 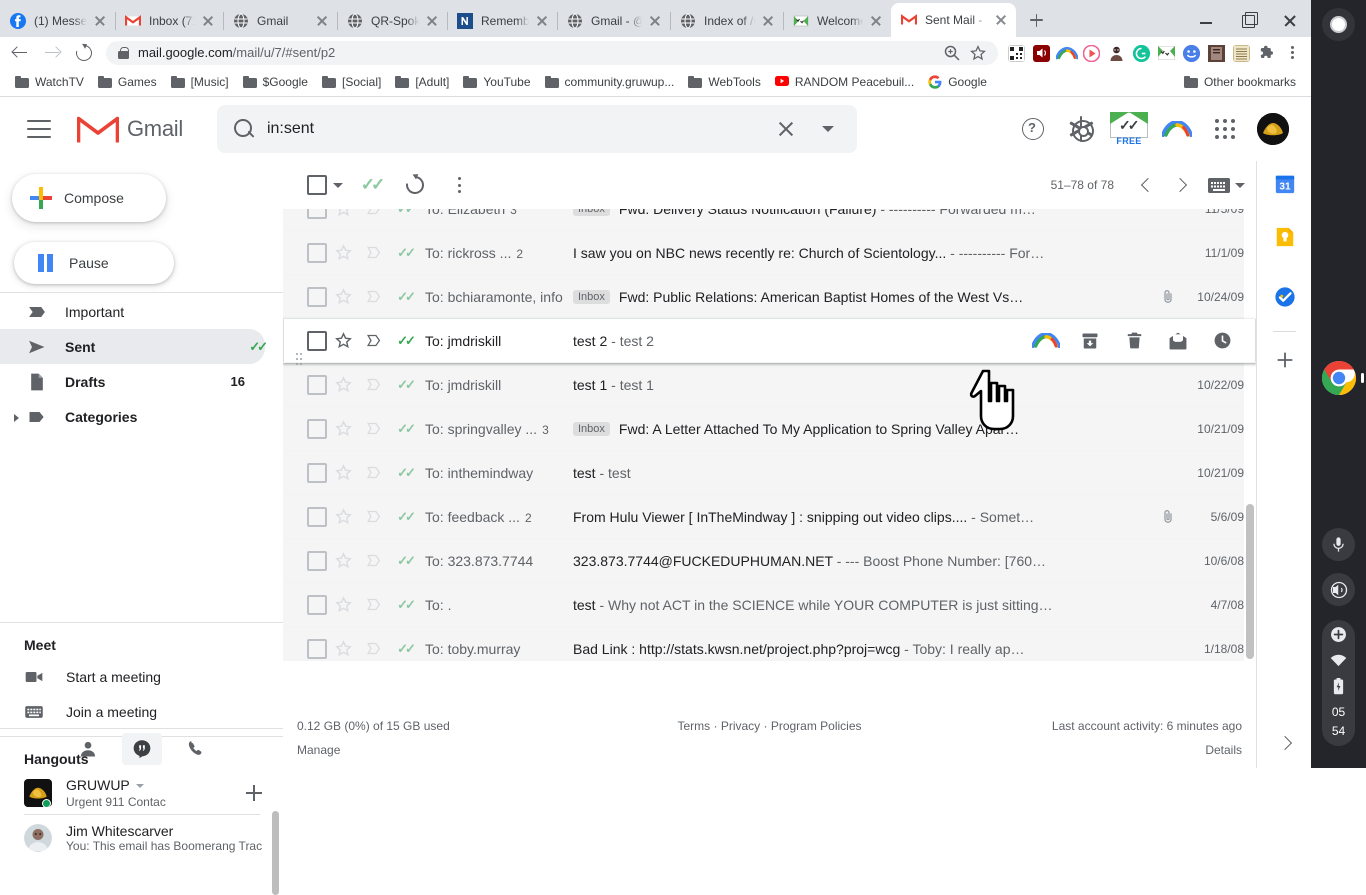 What do you see at coordinates (1284, 743) in the screenshot?
I see `expand-side-panel-icon` at bounding box center [1284, 743].